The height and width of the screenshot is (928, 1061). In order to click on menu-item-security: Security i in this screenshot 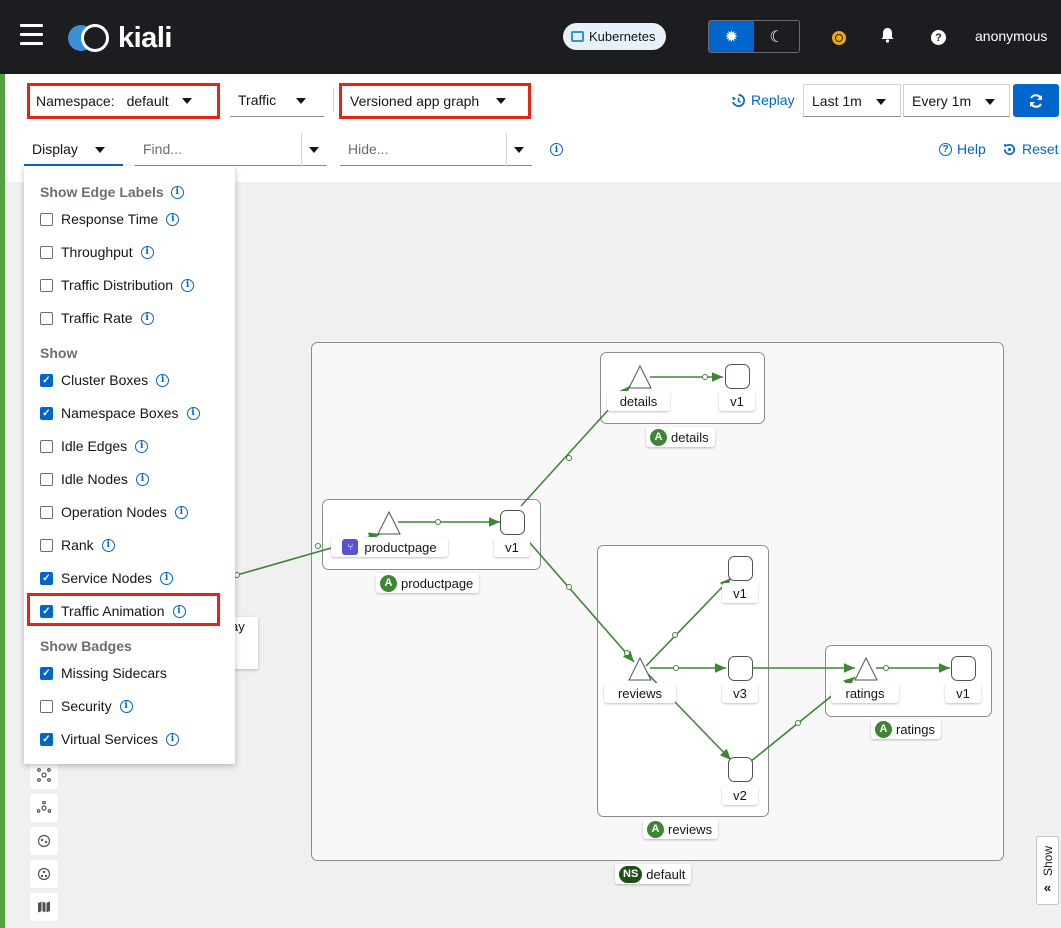, I will do `click(86, 706)`.